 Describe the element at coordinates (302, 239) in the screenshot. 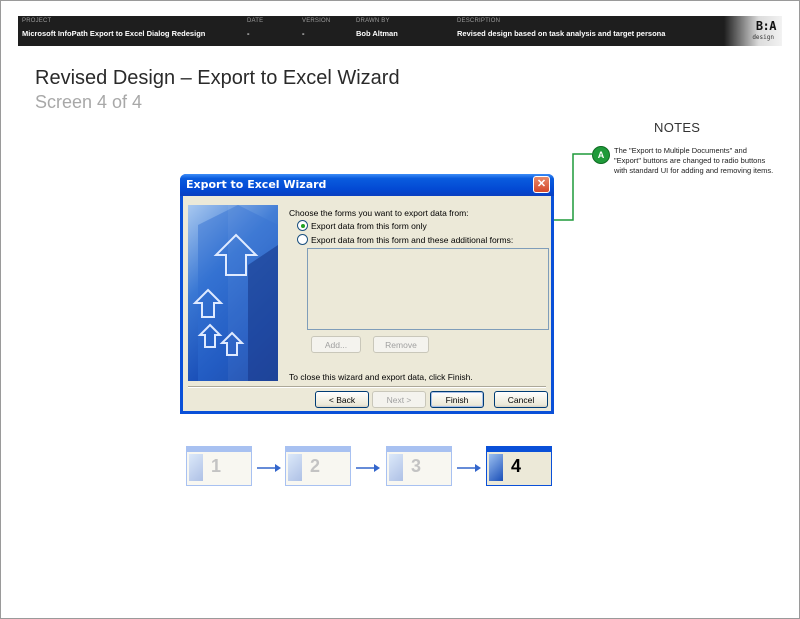

I see `radio-unselected-indicator` at that location.